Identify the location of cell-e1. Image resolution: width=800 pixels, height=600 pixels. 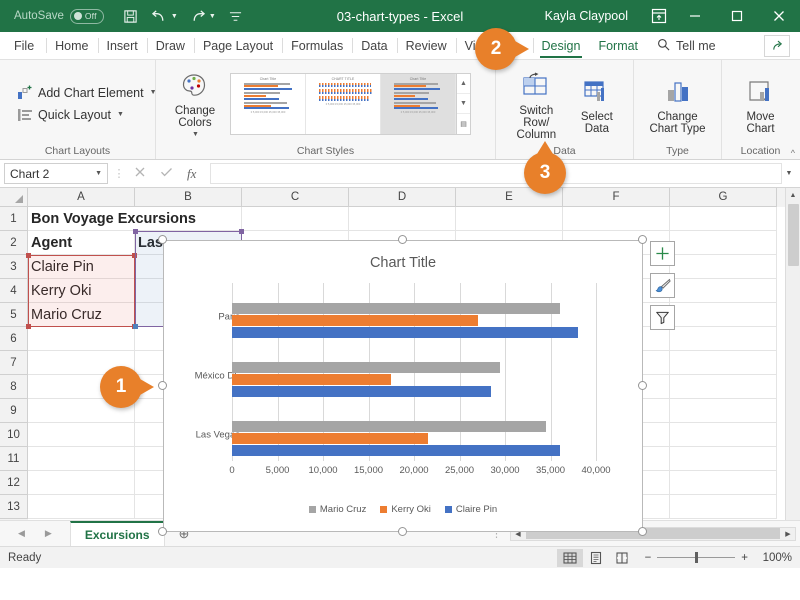
(509, 219).